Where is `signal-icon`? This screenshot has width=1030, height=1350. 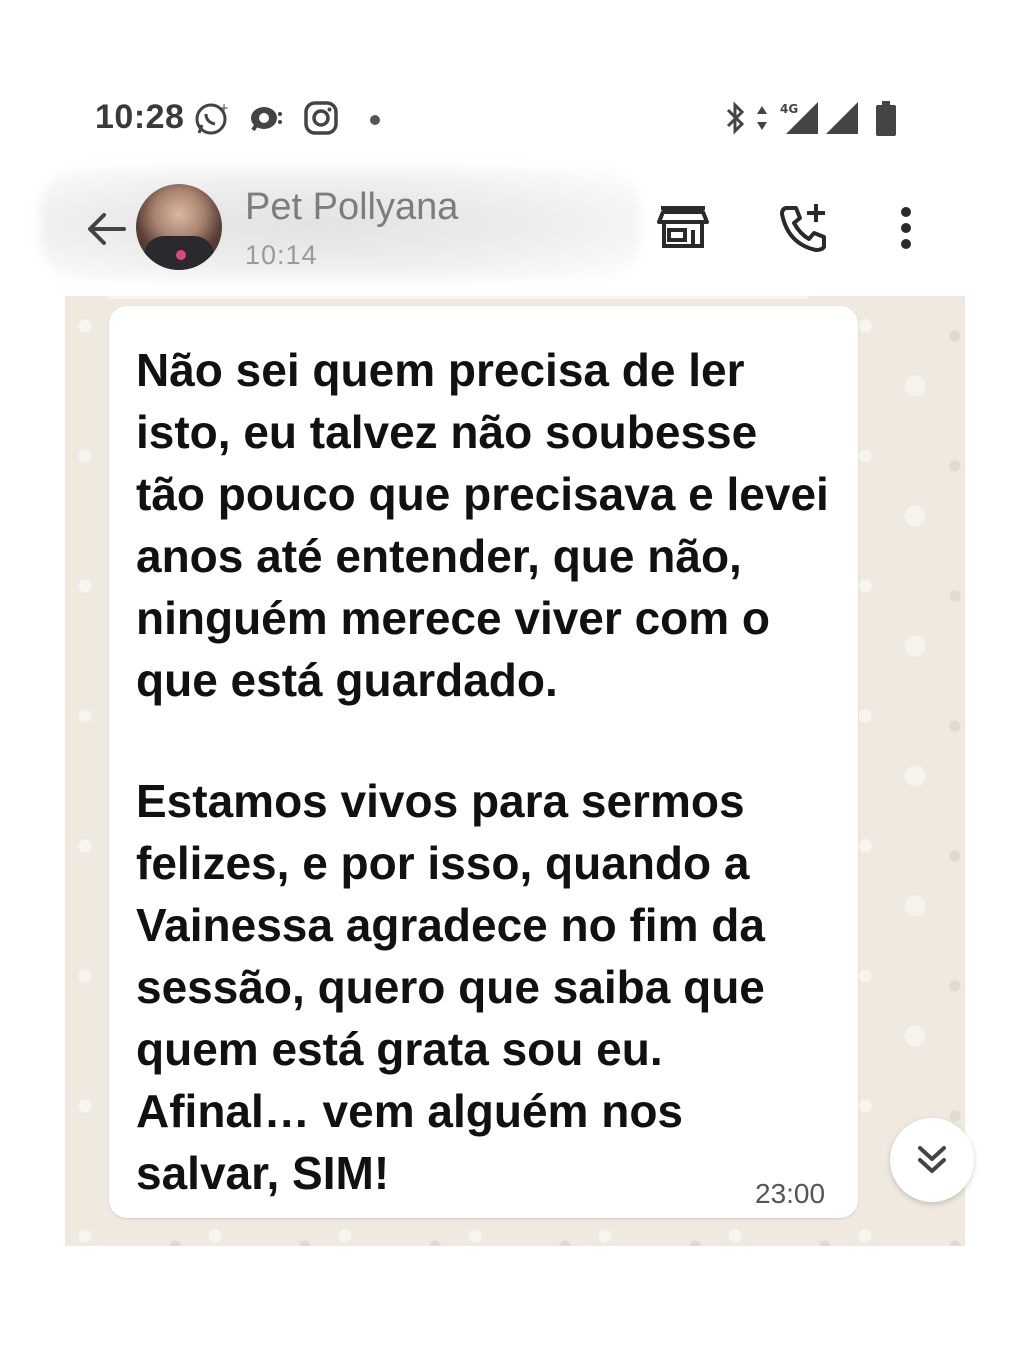
signal-icon is located at coordinates (842, 118).